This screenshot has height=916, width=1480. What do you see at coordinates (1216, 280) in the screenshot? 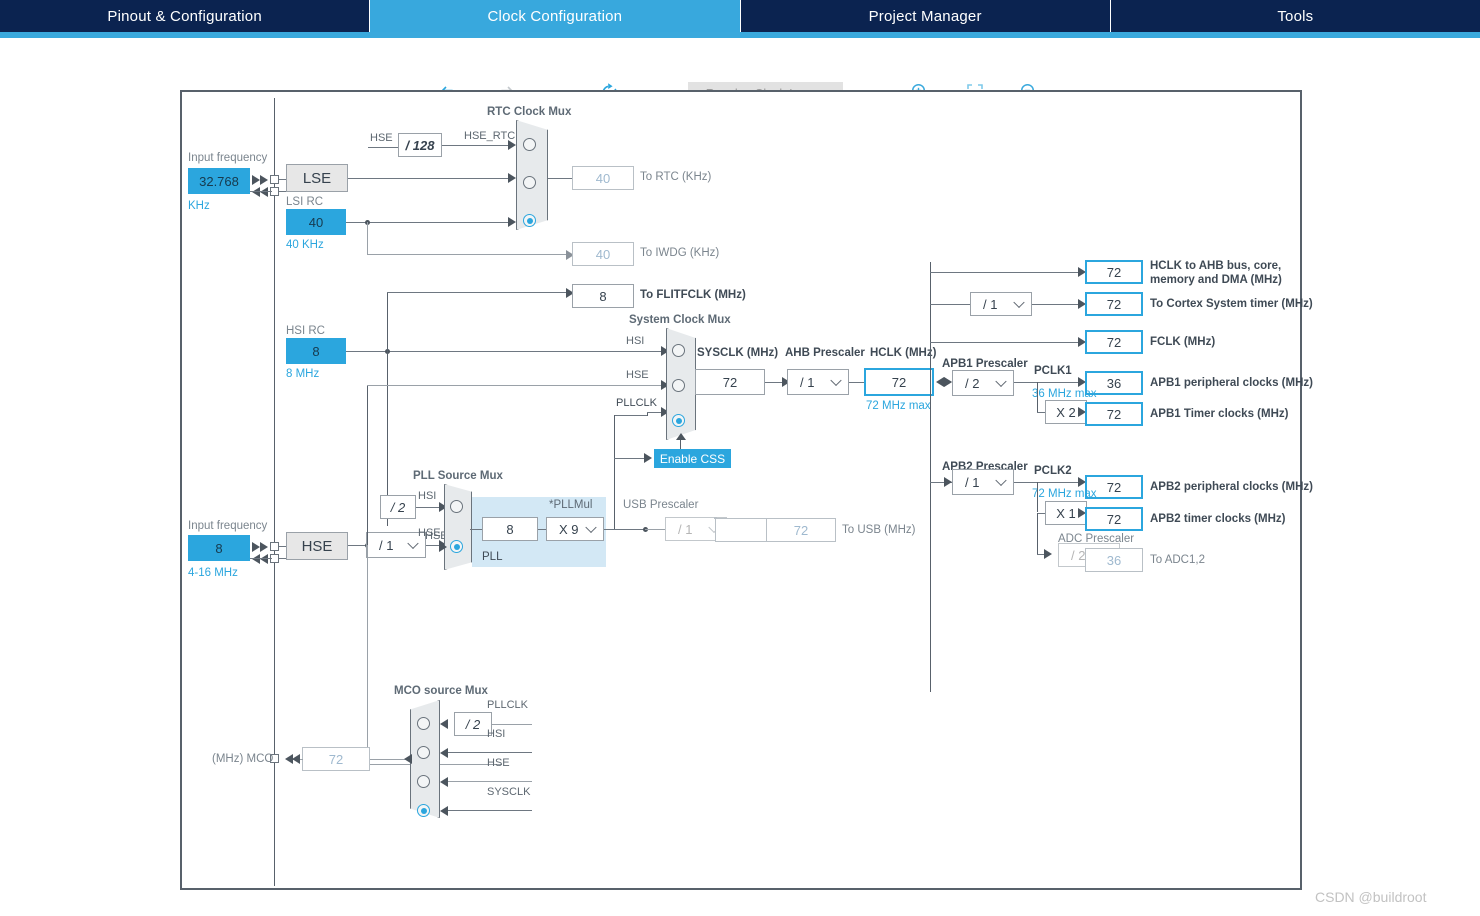
I see `hclk-ahb-label2: memory and DMA (MHz)` at bounding box center [1216, 280].